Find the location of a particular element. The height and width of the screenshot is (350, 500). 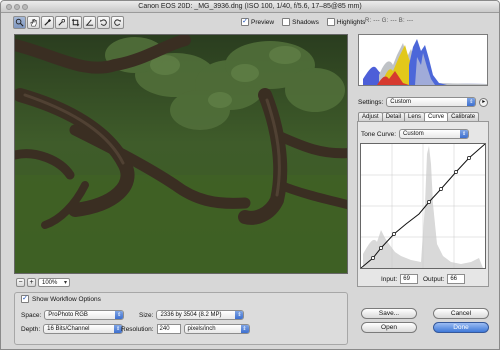

straighten-icon is located at coordinates (89, 22).